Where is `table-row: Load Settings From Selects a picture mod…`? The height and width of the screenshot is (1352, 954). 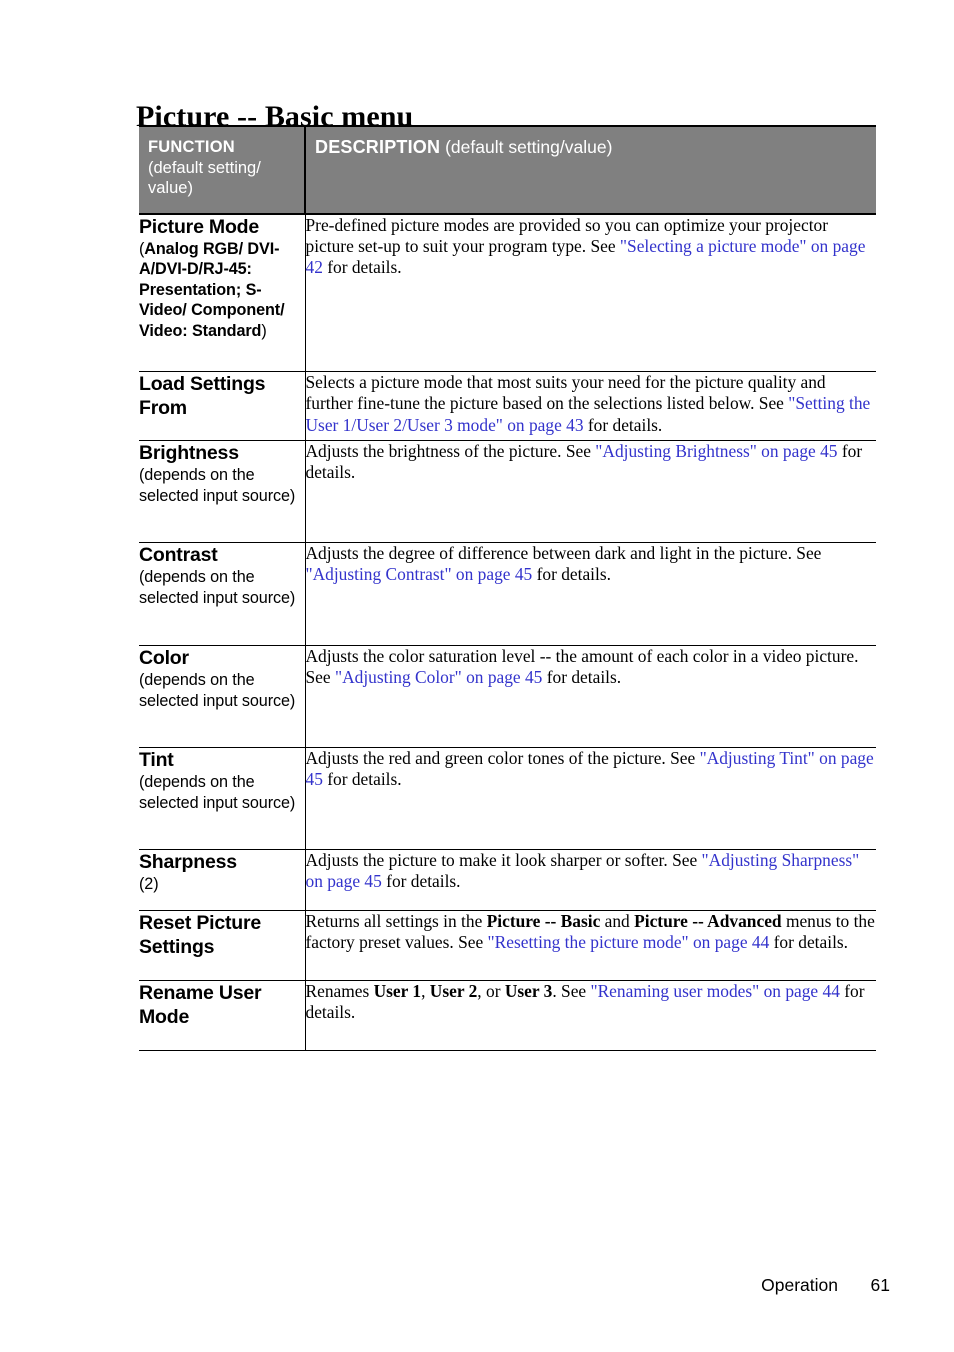 table-row: Load Settings From Selects a picture mod… is located at coordinates (507, 406).